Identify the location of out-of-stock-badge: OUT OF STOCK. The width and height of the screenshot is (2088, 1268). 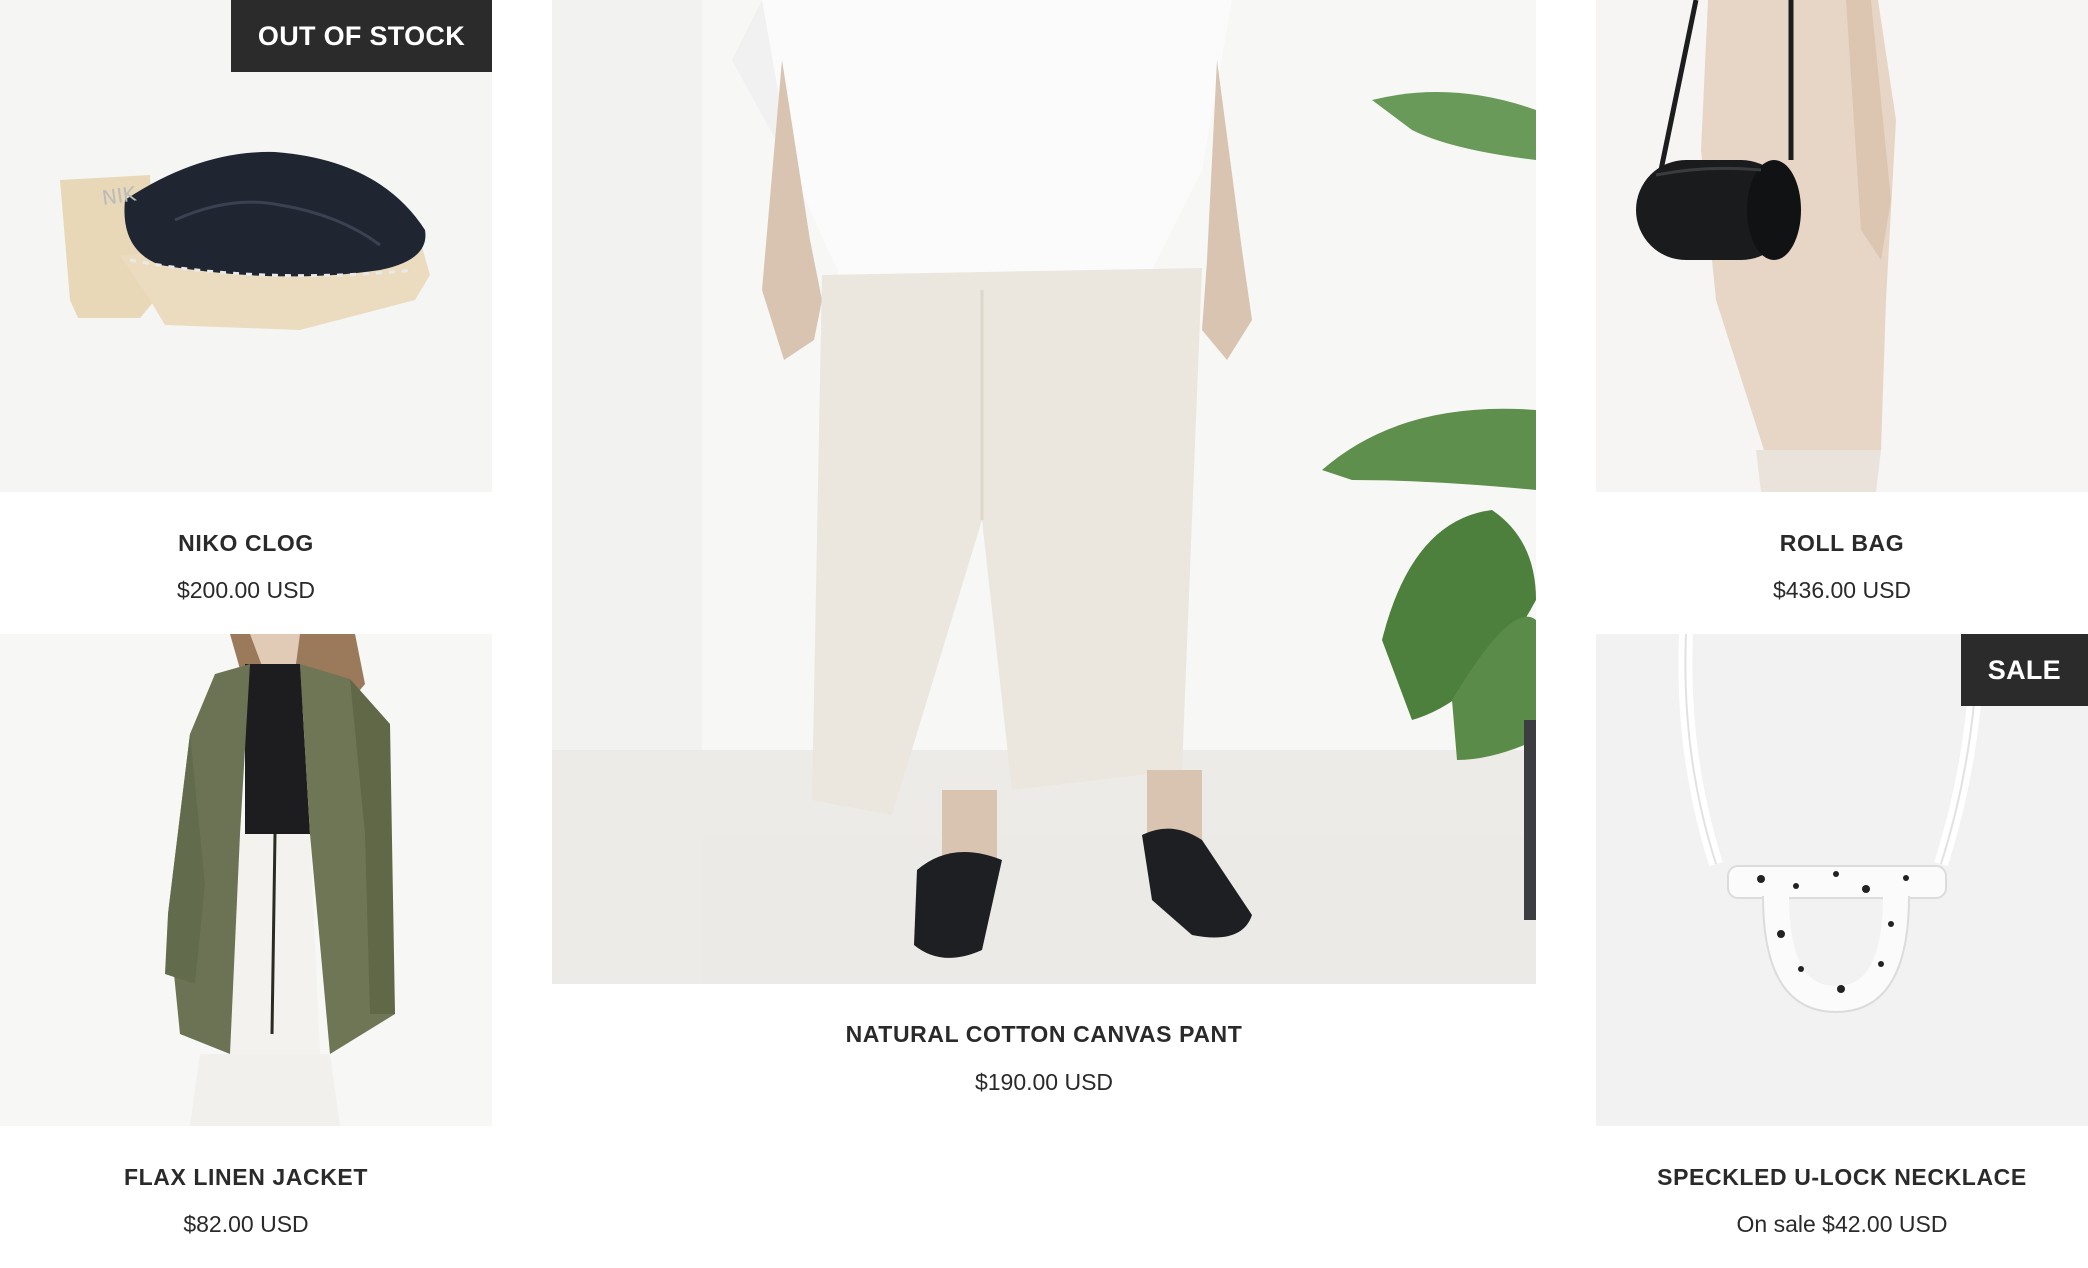
(361, 36).